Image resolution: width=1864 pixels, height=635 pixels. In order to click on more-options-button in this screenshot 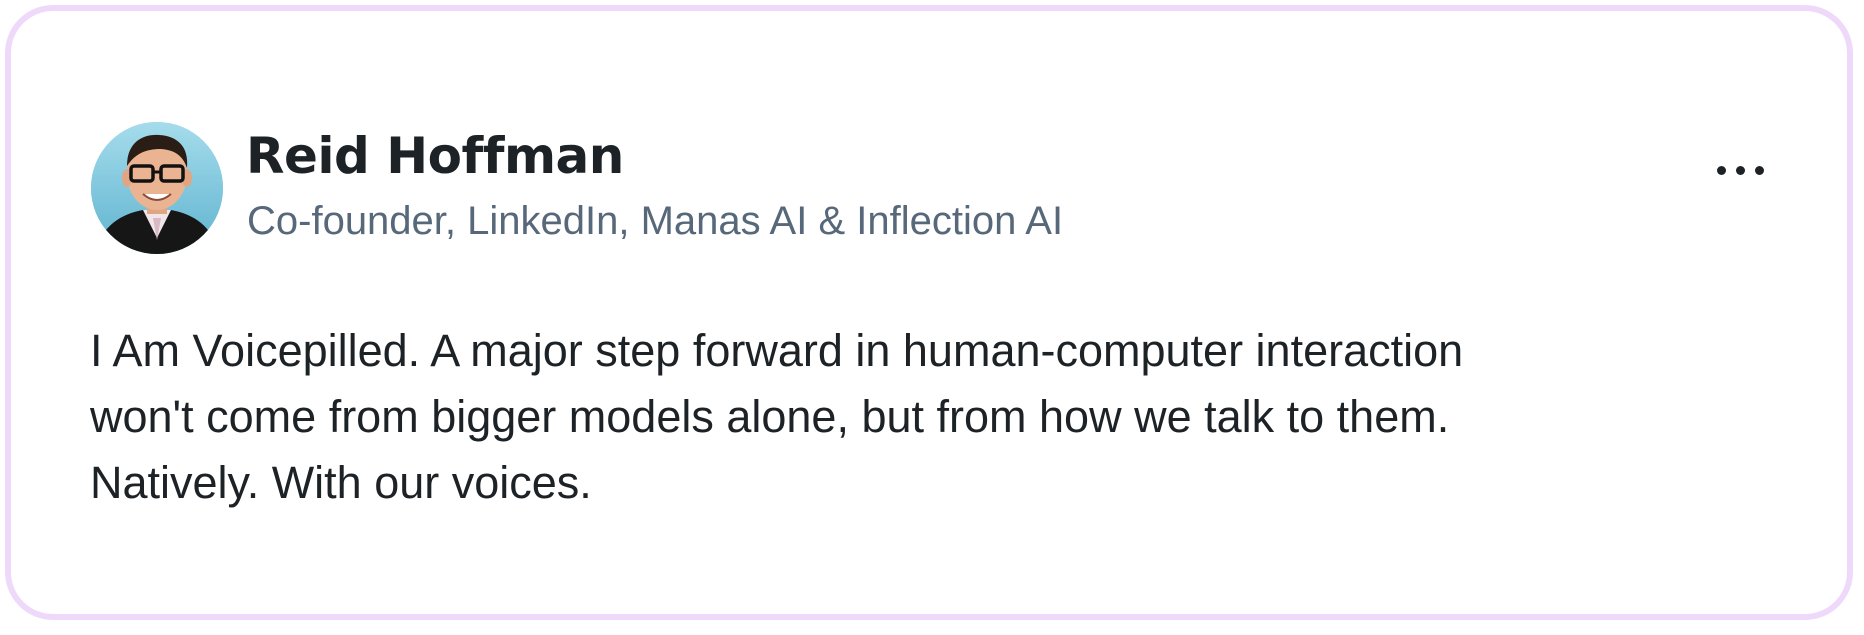, I will do `click(1740, 170)`.